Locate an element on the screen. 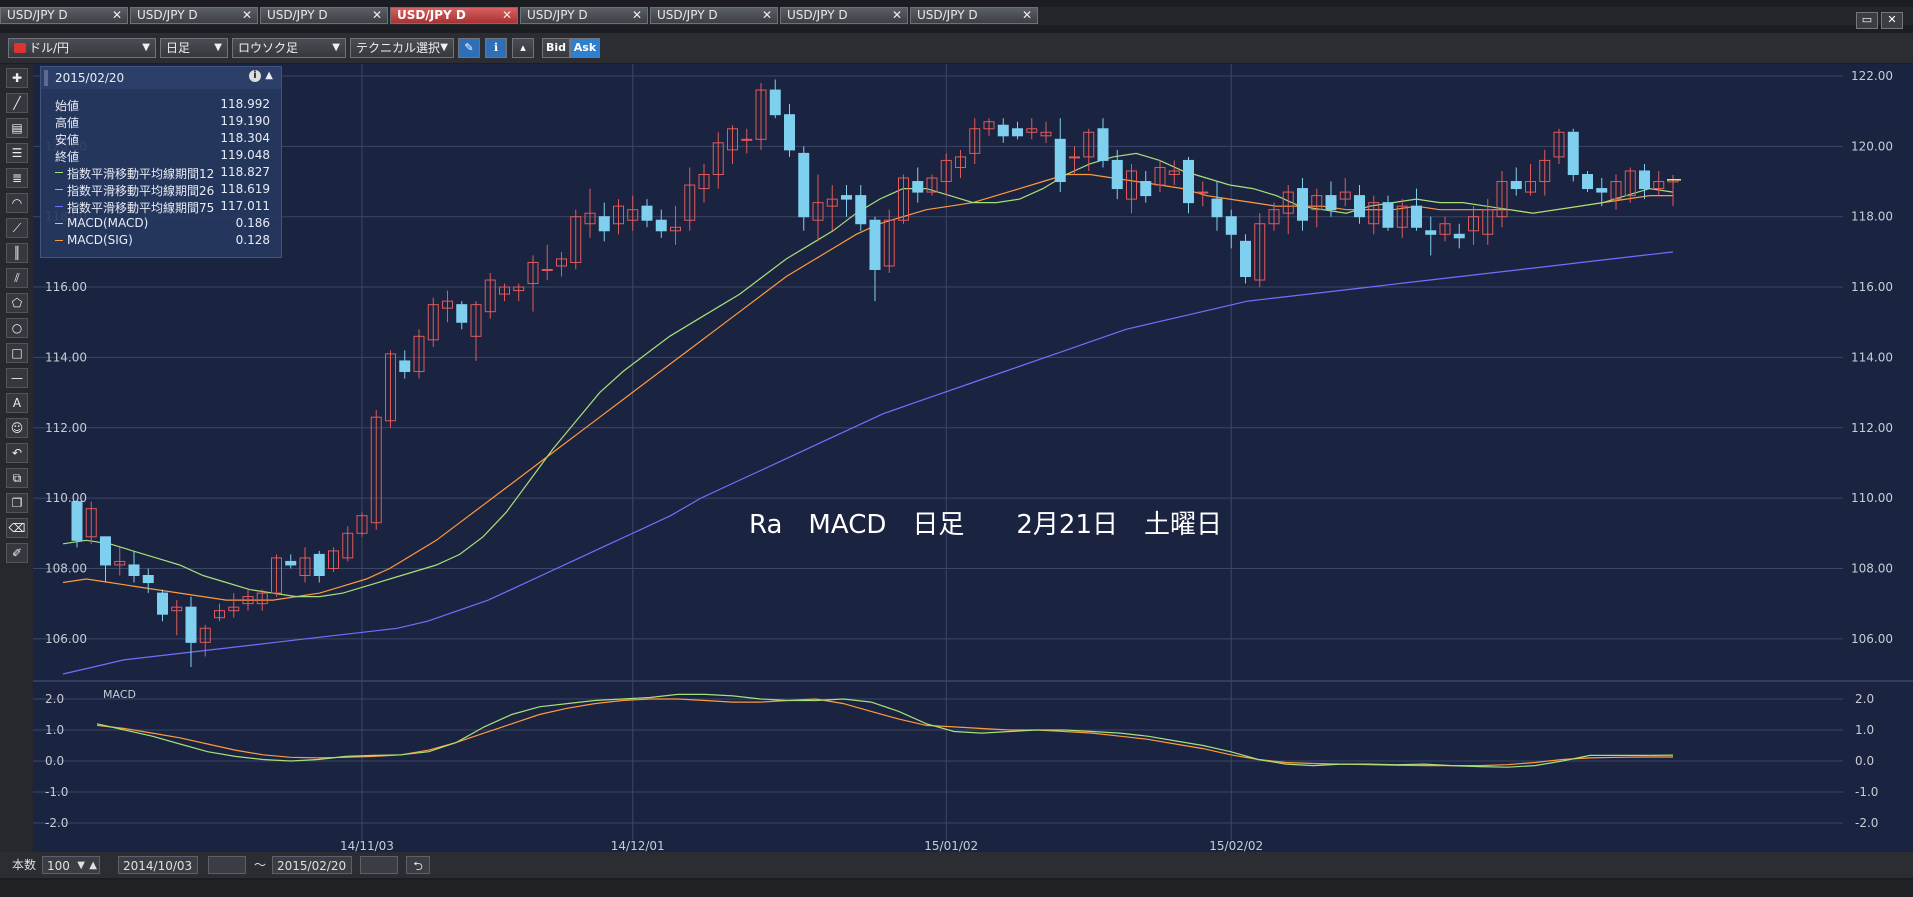 The image size is (1913, 897). start-date-field: 2014/10/03 is located at coordinates (158, 865).